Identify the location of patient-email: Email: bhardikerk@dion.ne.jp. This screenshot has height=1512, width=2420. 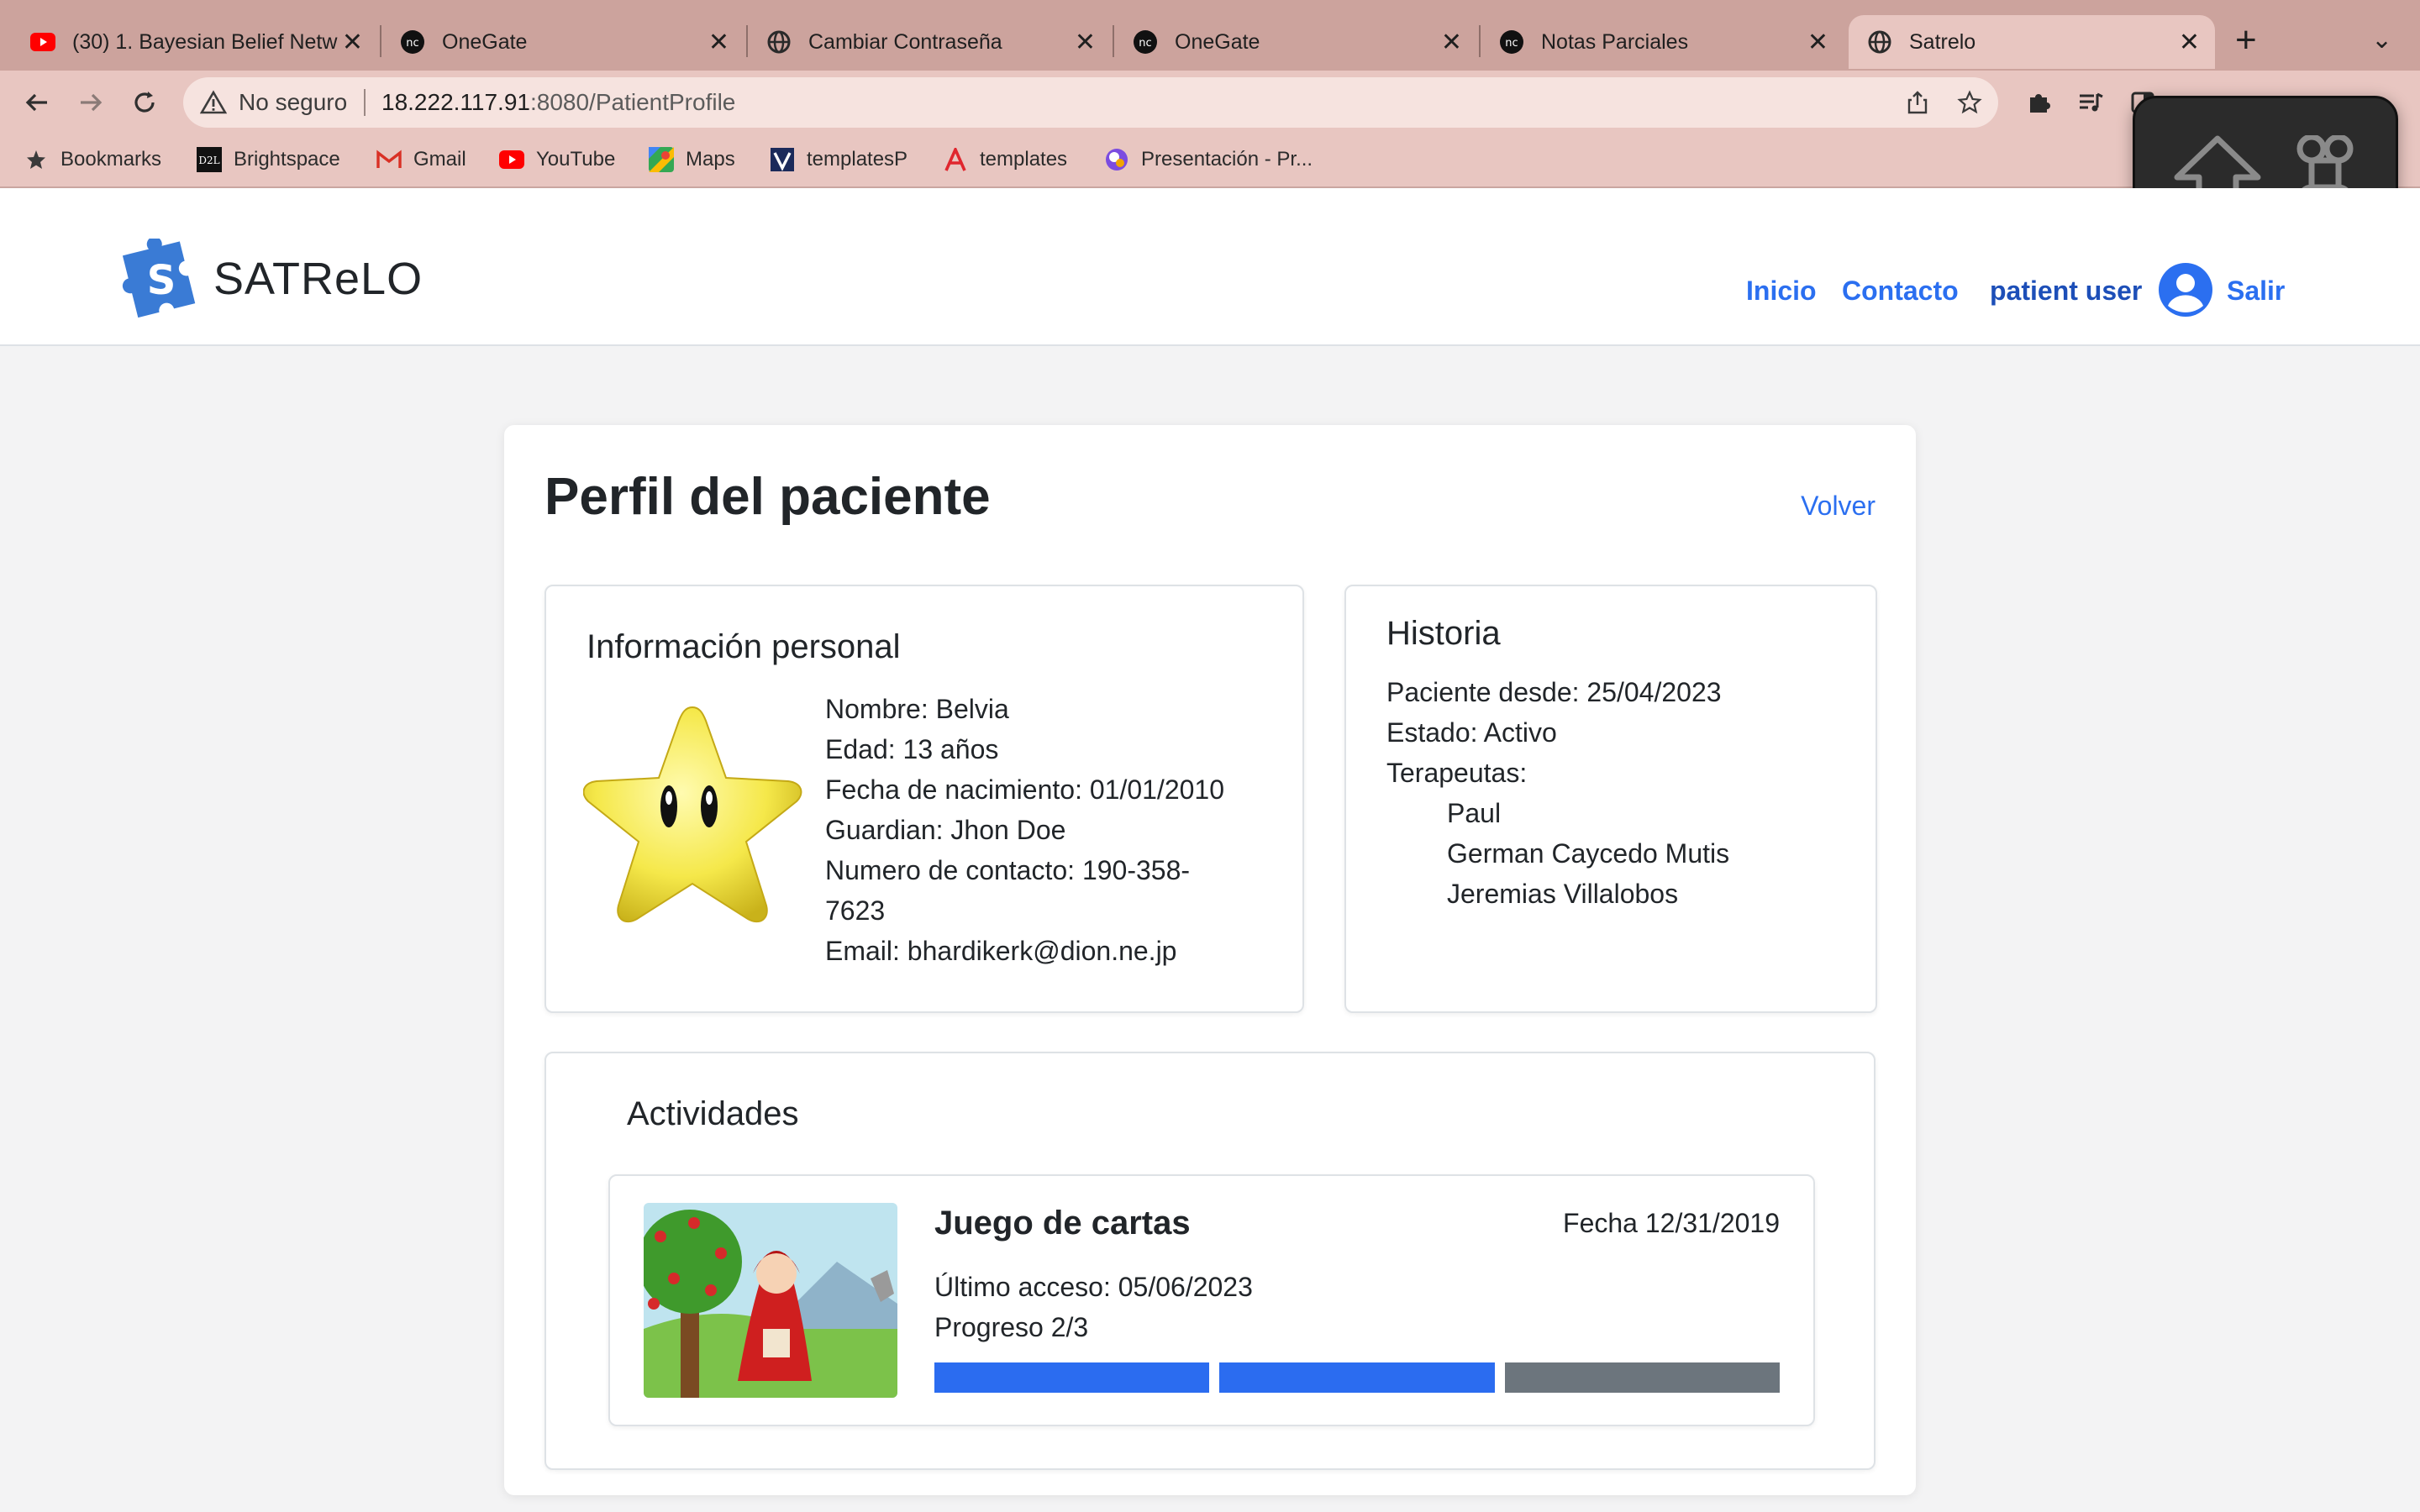
(1001, 951).